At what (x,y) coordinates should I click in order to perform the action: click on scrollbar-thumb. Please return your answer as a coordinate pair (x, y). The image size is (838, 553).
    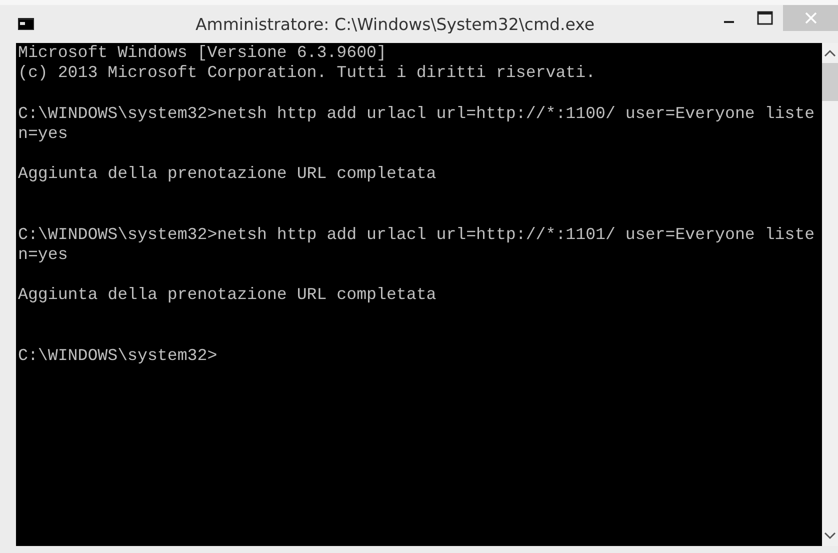
    Looking at the image, I should click on (830, 82).